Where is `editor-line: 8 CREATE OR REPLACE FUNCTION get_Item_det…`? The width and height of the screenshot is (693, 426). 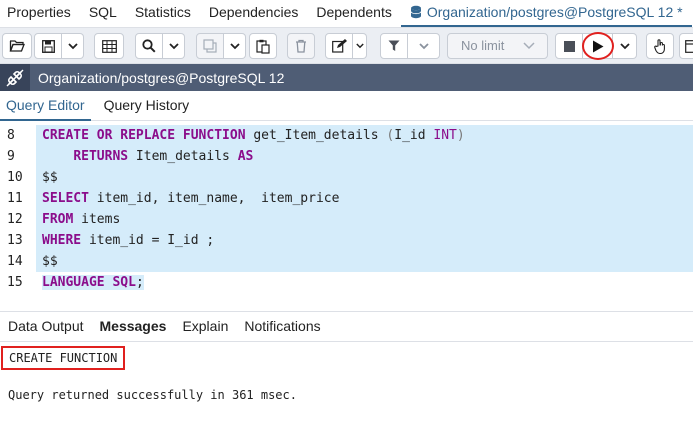
editor-line: 8 CREATE OR REPLACE FUNCTION get_Item_det… is located at coordinates (346, 135).